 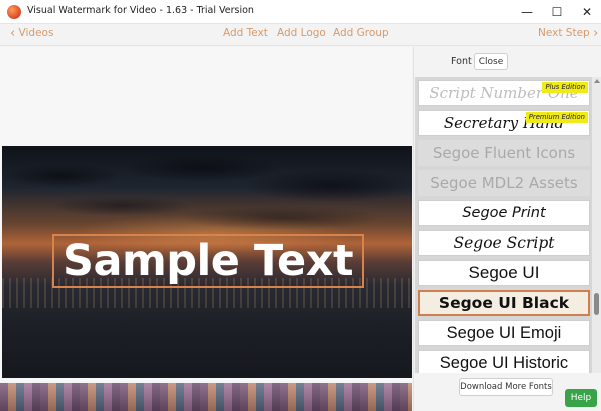 I want to click on chevron-right-icon: ›, so click(x=596, y=33).